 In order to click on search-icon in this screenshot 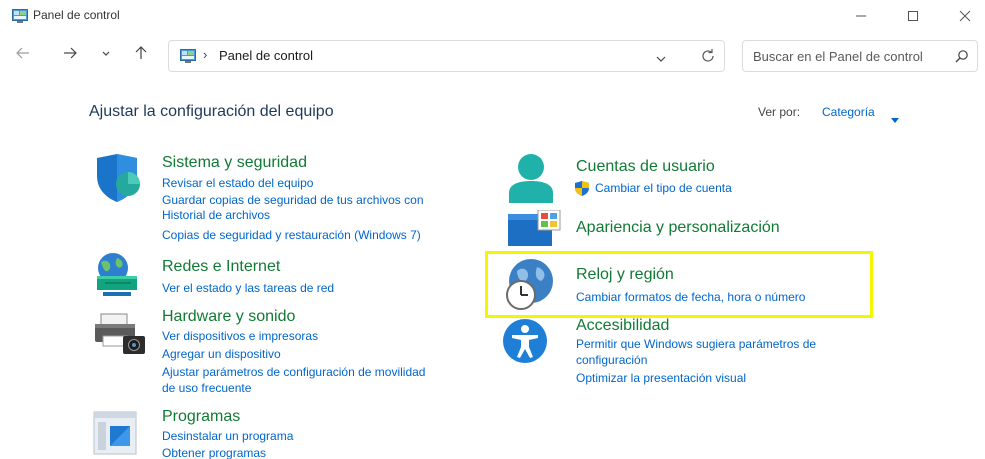, I will do `click(962, 58)`.